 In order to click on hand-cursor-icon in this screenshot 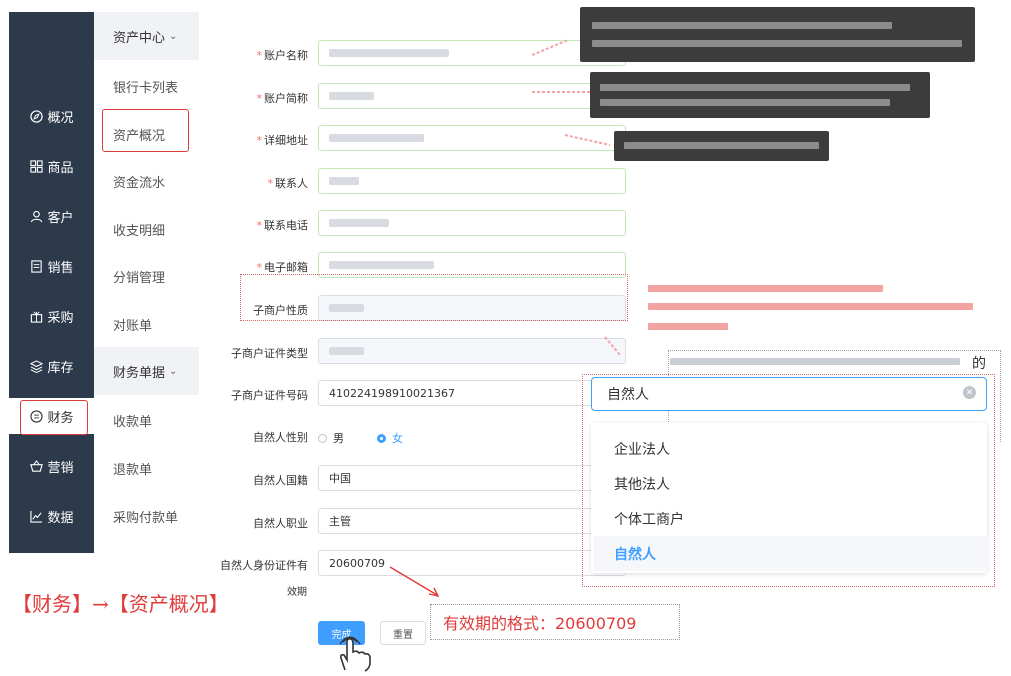, I will do `click(357, 656)`.